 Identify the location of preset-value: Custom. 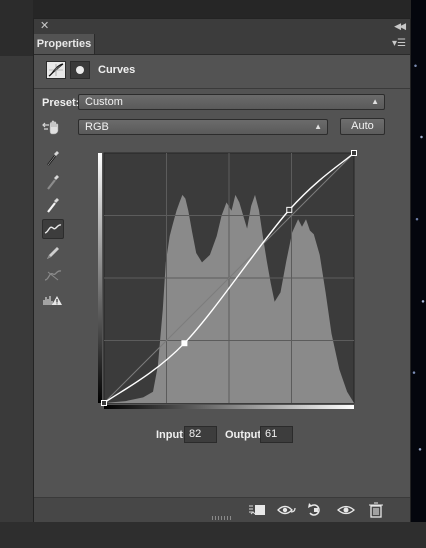
(104, 102).